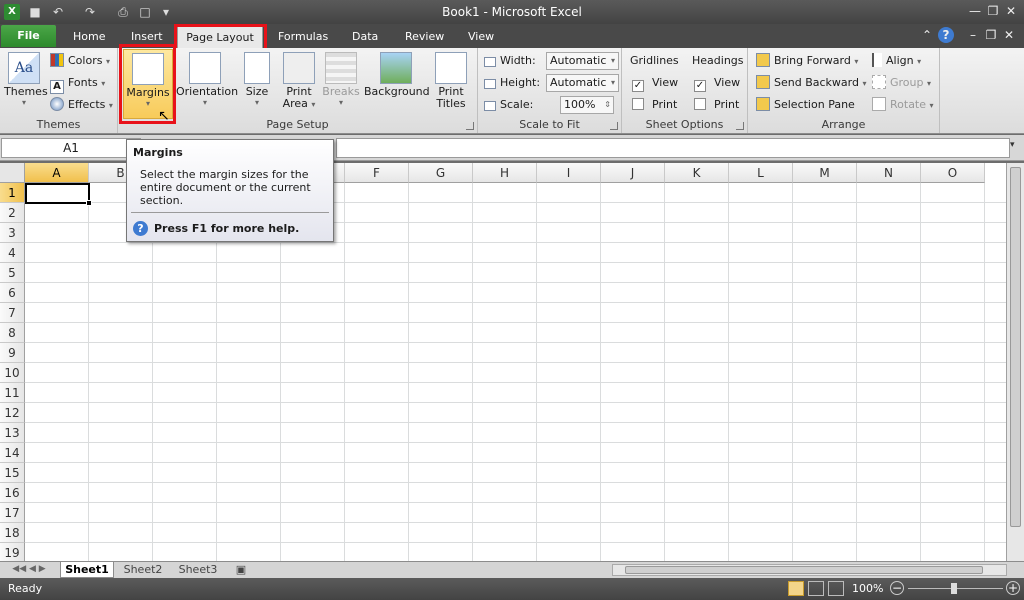 The width and height of the screenshot is (1024, 600). Describe the element at coordinates (1013, 588) in the screenshot. I see `zoom-in-icon: +` at that location.